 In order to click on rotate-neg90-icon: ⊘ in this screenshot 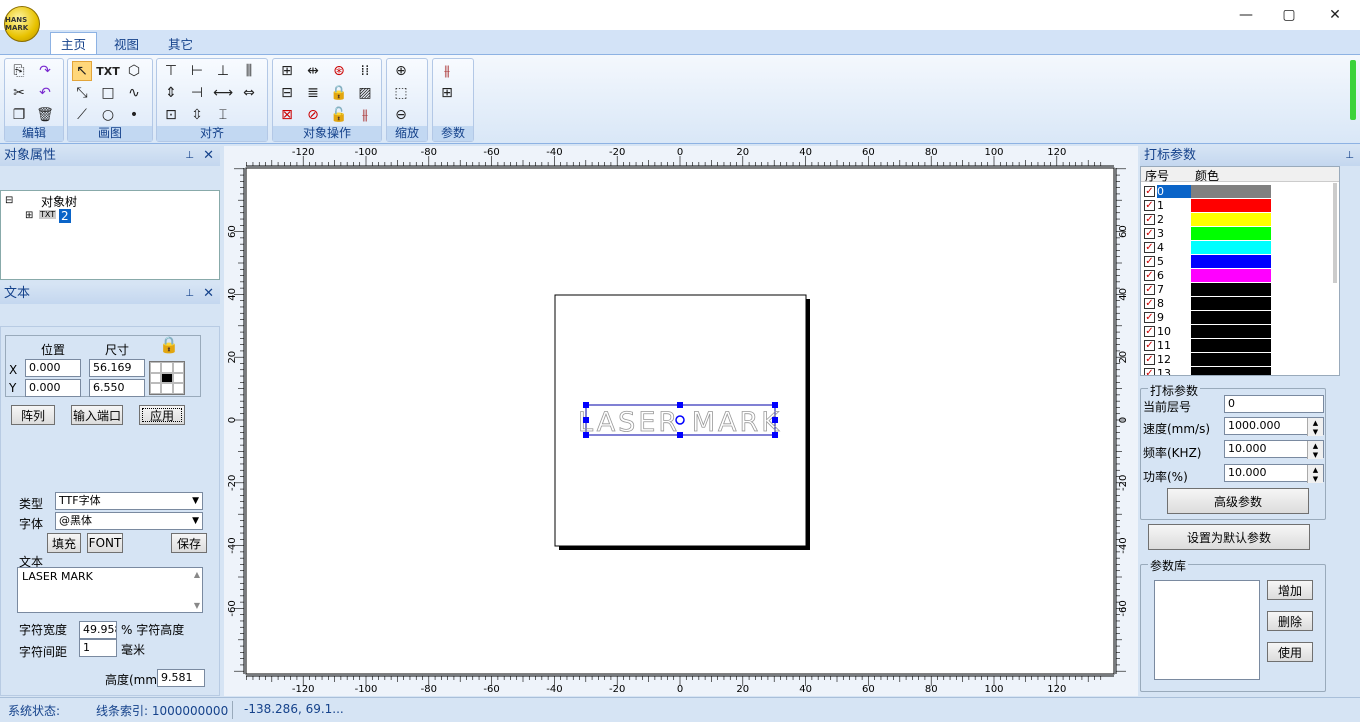, I will do `click(313, 115)`.